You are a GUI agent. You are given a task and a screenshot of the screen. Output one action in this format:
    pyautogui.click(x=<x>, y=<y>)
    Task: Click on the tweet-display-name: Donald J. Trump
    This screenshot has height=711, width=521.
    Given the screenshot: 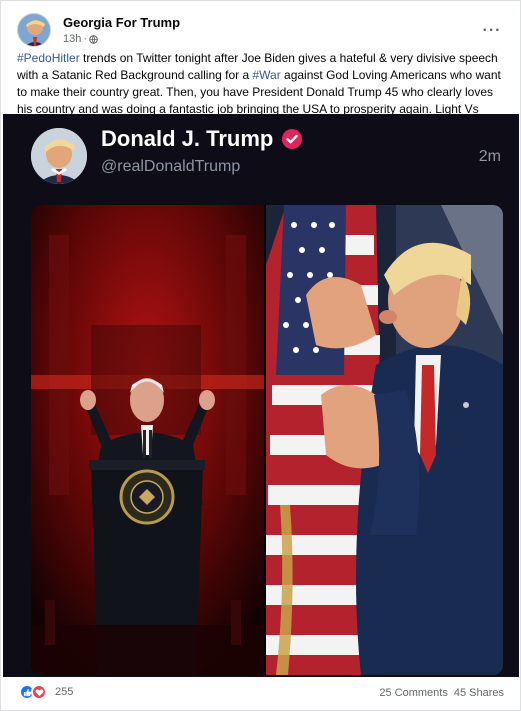 What is the action you would take?
    pyautogui.click(x=202, y=139)
    